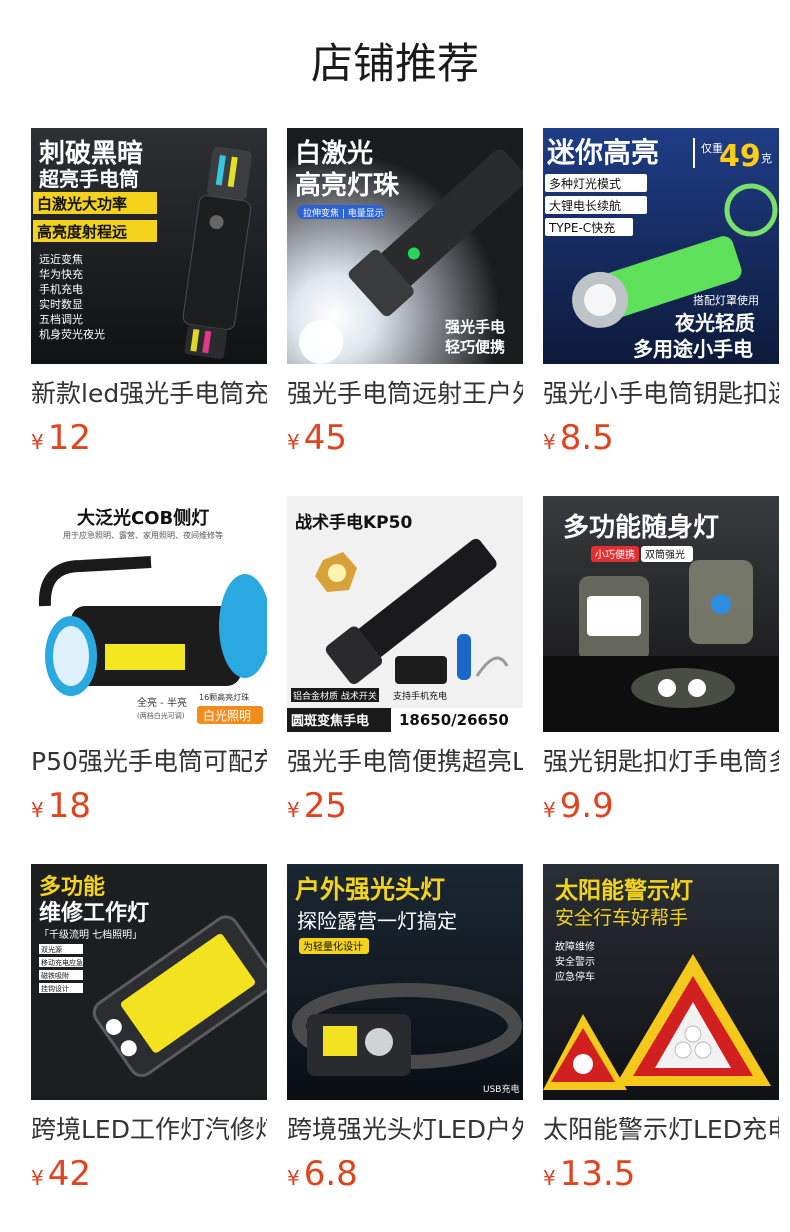  What do you see at coordinates (586, 438) in the screenshot?
I see `price-value: 8.5` at bounding box center [586, 438].